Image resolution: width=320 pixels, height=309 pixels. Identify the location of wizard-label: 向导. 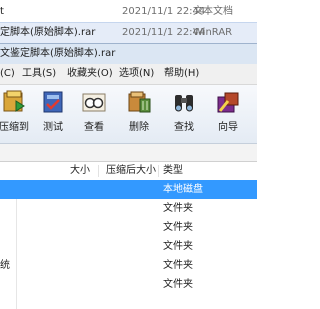
(228, 127).